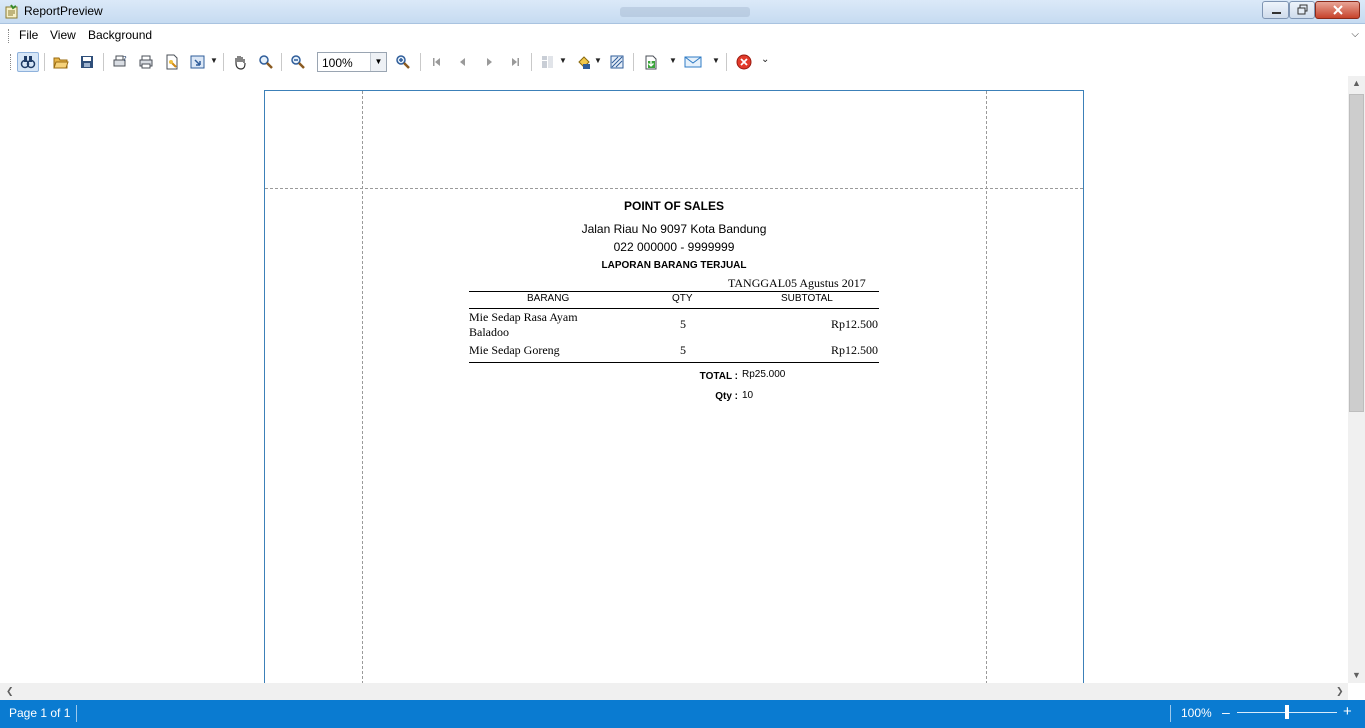  What do you see at coordinates (514, 350) in the screenshot?
I see `row-2-item-line1: Mie Sedap Goreng` at bounding box center [514, 350].